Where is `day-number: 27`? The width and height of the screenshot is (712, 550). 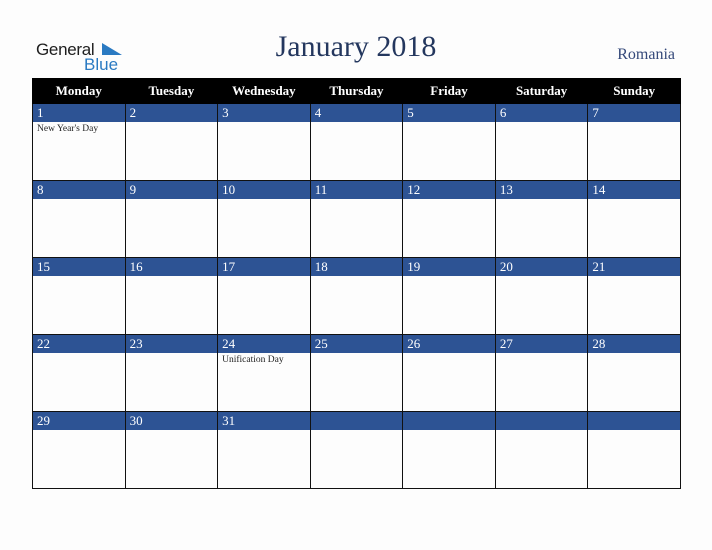
day-number: 27 is located at coordinates (541, 344).